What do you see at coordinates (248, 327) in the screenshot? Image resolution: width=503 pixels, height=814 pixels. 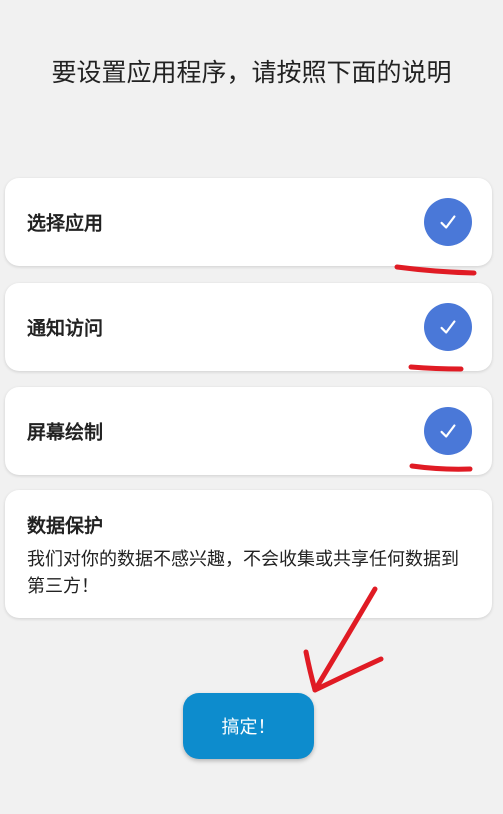 I see `step-card-notification-access: 通知访问` at bounding box center [248, 327].